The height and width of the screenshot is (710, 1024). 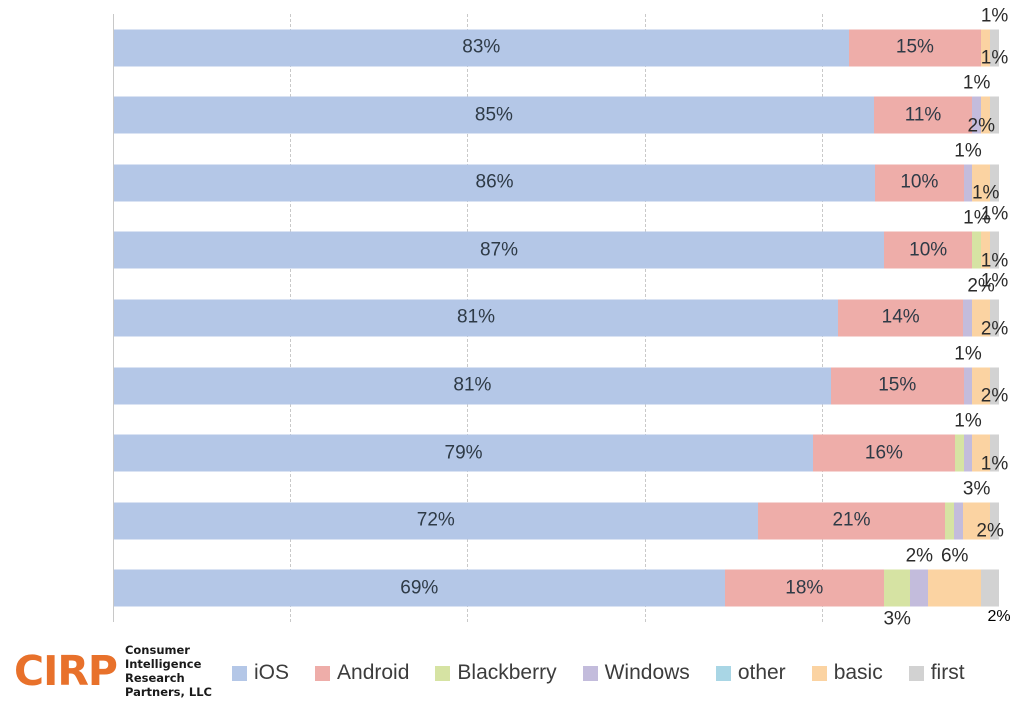 I want to click on bar-segment-android: 18%, so click(x=804, y=588).